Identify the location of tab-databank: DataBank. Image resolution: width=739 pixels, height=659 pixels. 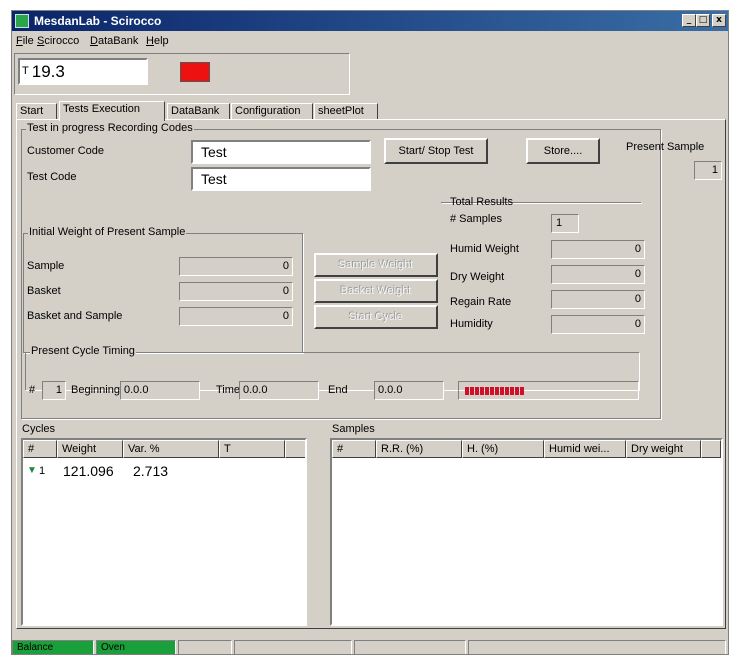
(198, 111).